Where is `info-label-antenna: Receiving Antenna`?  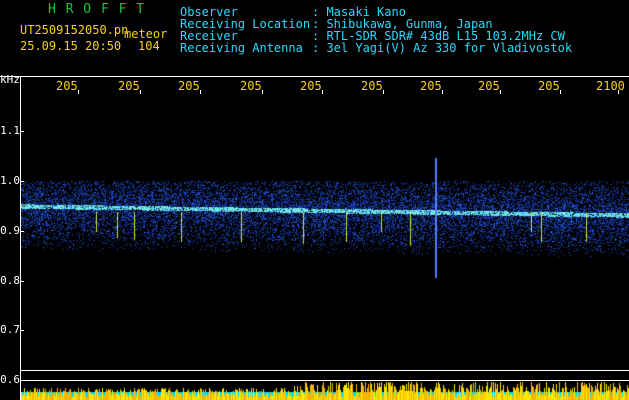
info-label-antenna: Receiving Antenna is located at coordinates (241, 48).